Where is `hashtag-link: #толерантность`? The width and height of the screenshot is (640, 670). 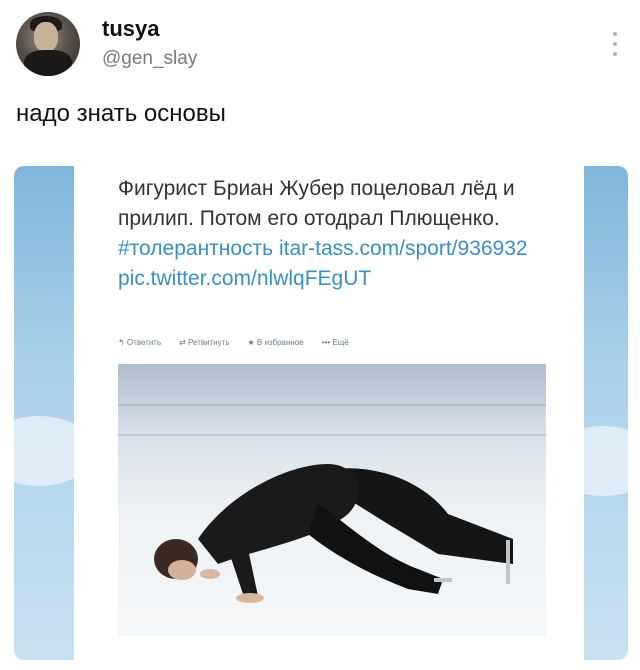
hashtag-link: #толерантность is located at coordinates (195, 248).